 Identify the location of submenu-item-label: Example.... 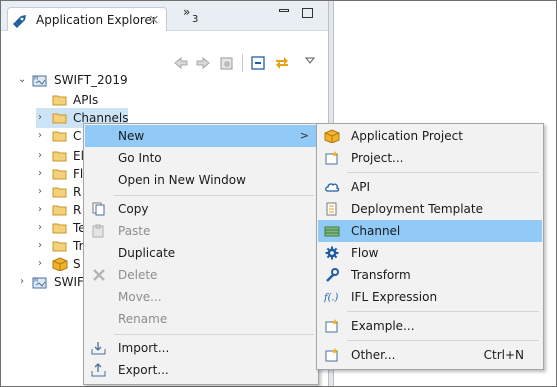
(383, 326).